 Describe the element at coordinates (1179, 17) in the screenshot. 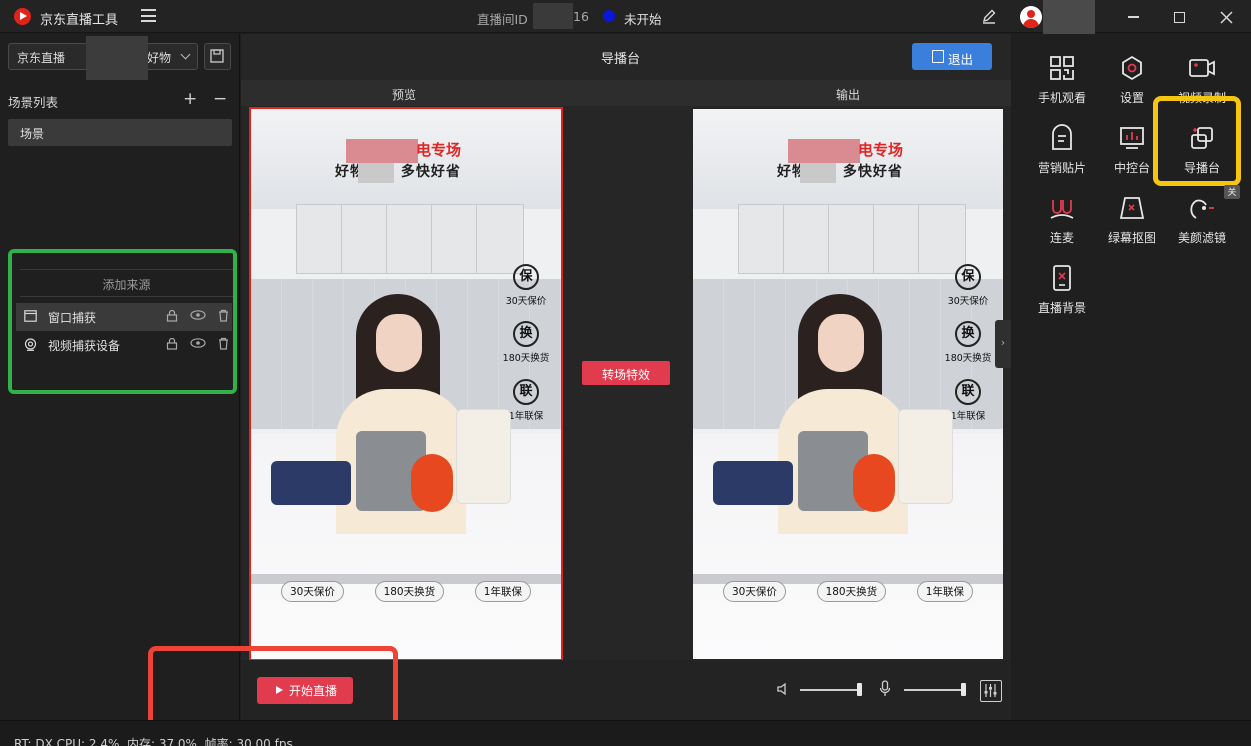

I see `maximize-button` at that location.